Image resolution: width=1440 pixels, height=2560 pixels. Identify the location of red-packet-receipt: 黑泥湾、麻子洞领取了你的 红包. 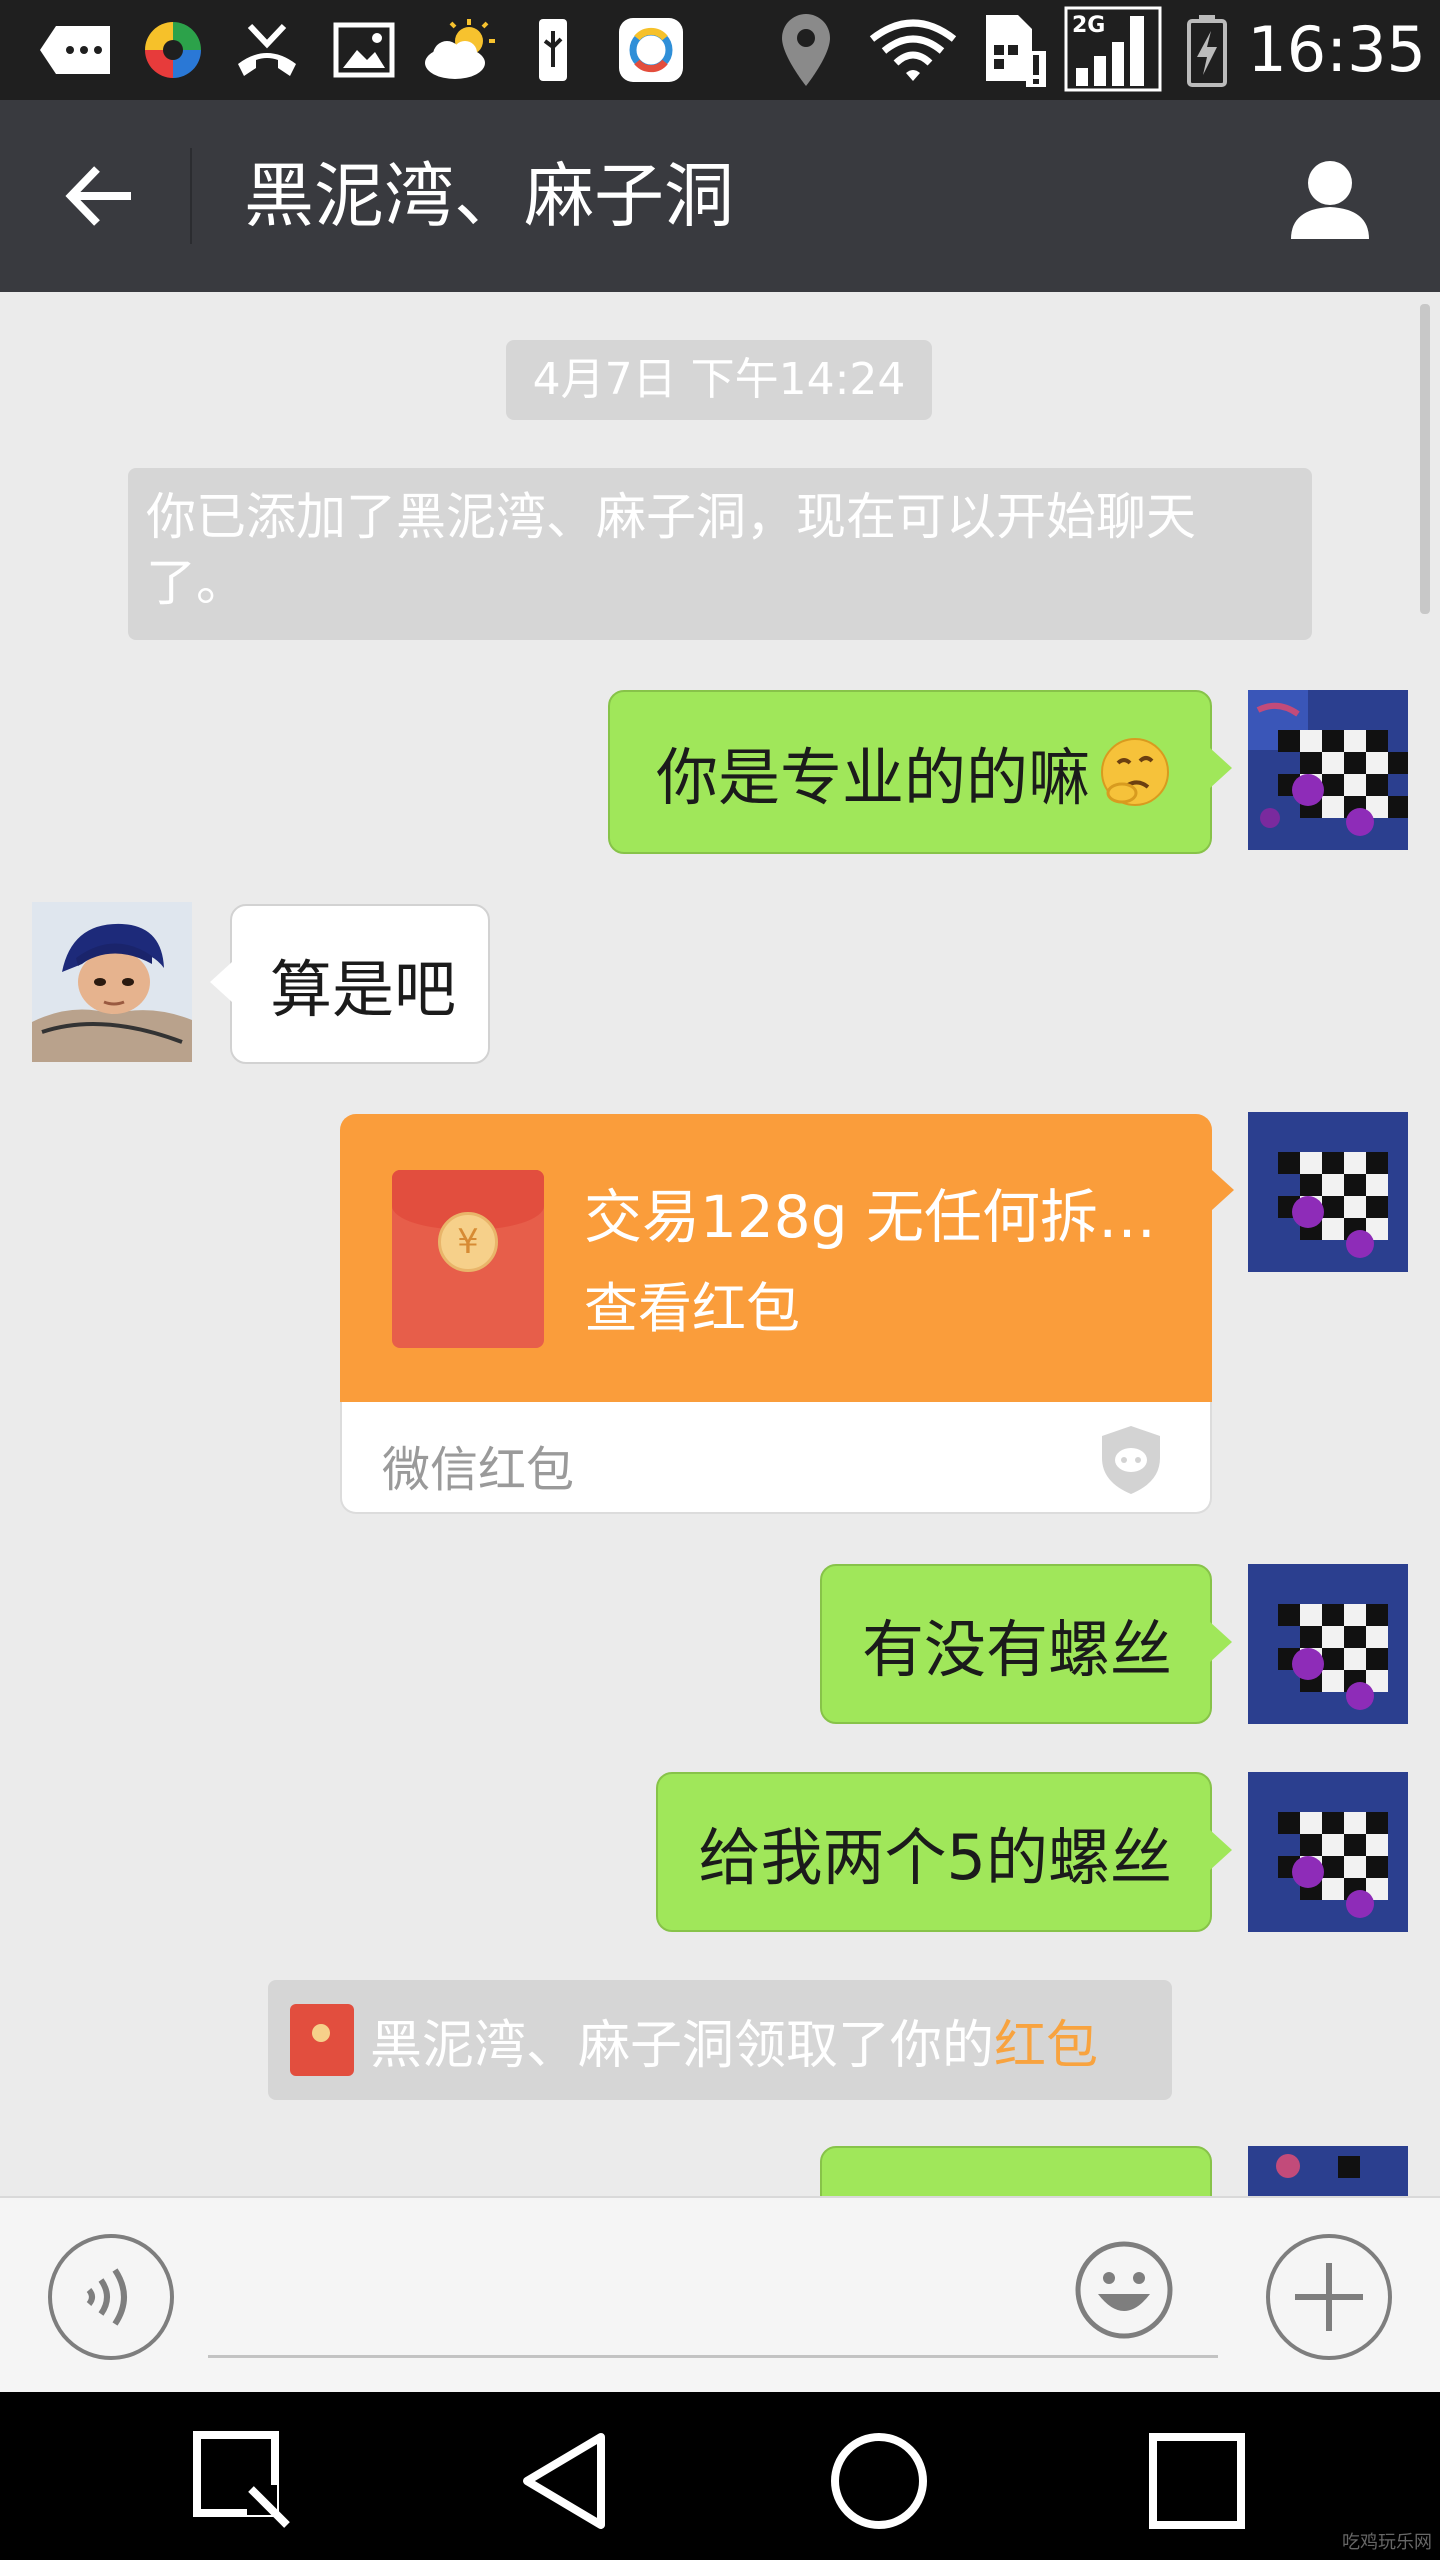
(720, 2040).